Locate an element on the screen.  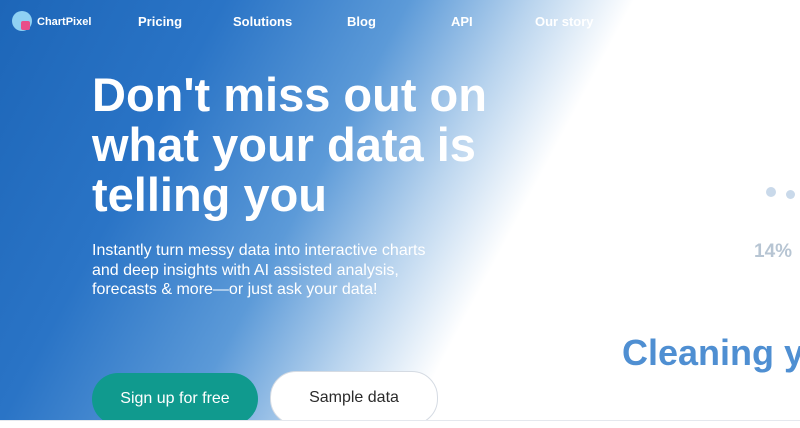
nav-link-blog: Blog is located at coordinates (361, 21).